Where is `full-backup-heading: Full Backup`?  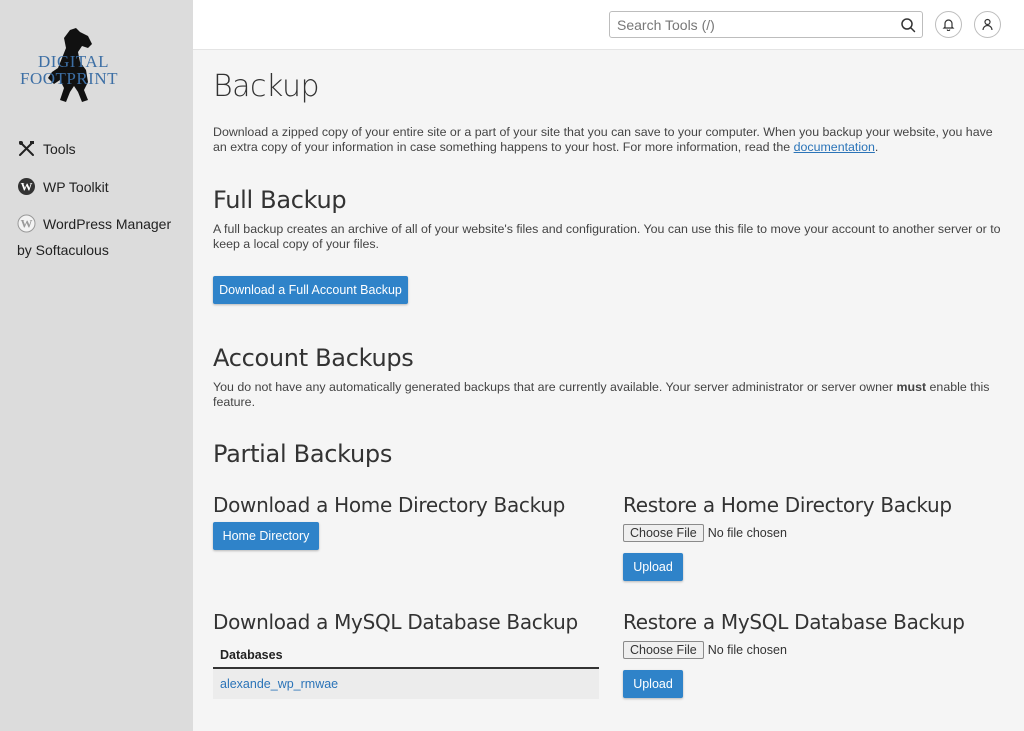 full-backup-heading: Full Backup is located at coordinates (280, 200).